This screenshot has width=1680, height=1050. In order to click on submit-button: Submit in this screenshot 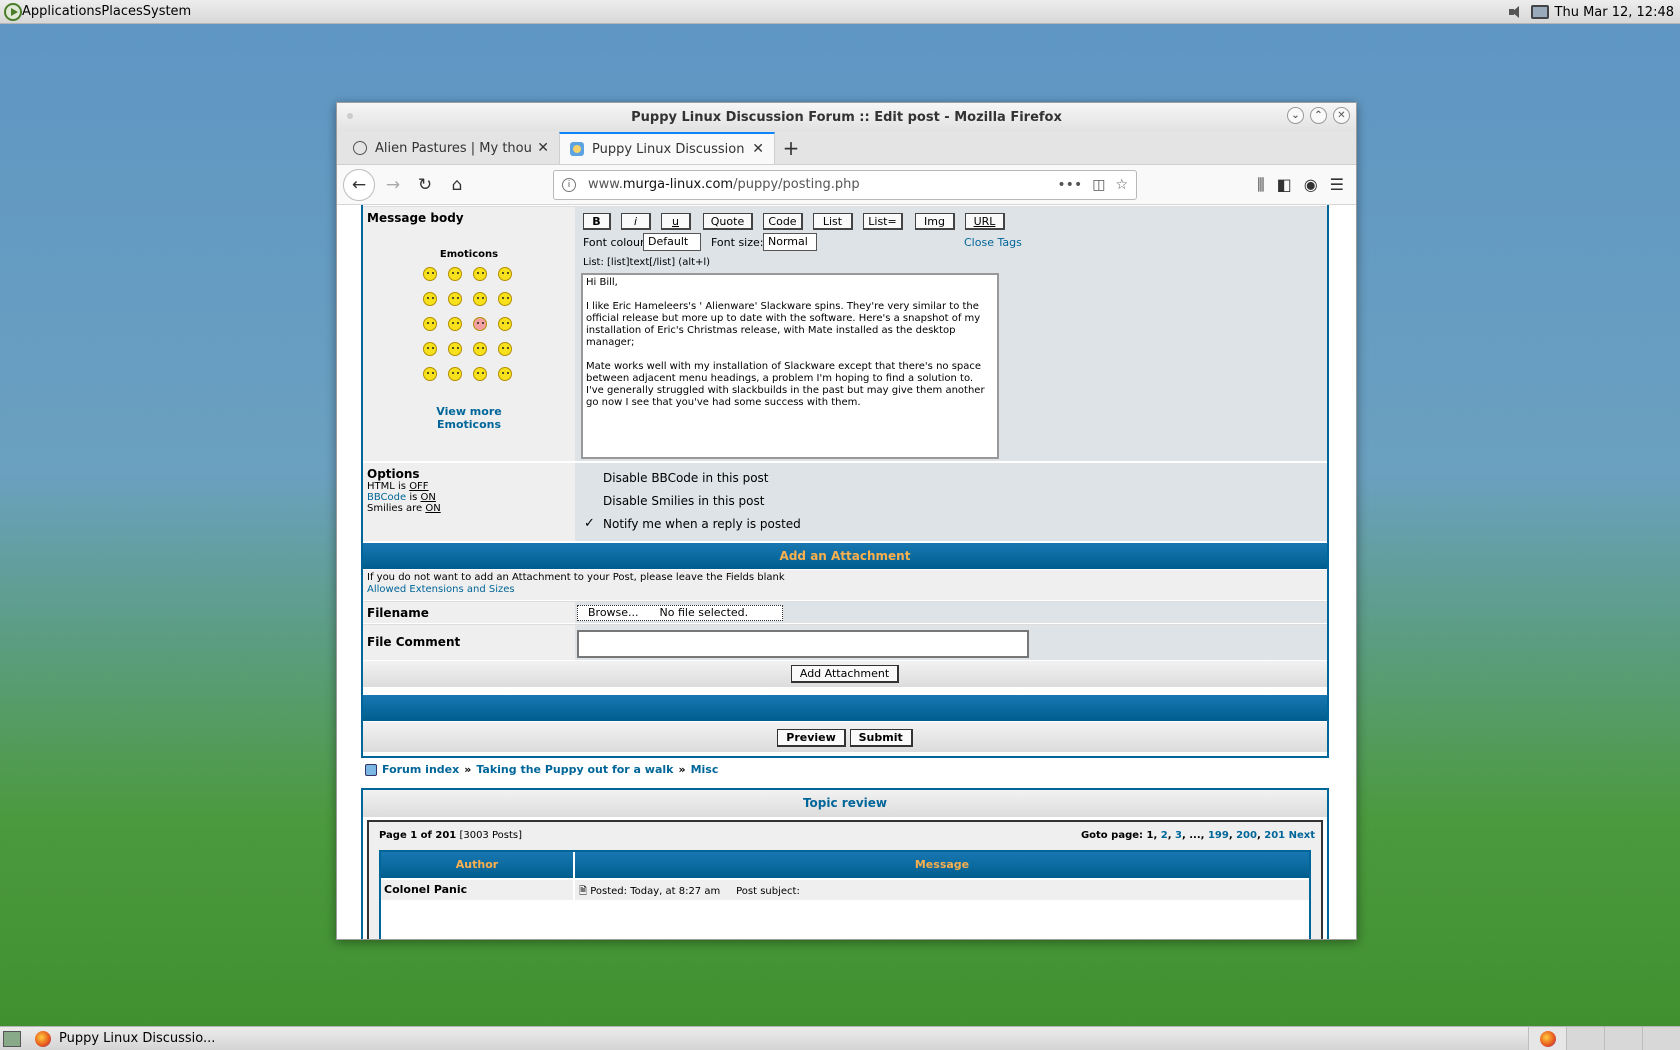, I will do `click(881, 738)`.